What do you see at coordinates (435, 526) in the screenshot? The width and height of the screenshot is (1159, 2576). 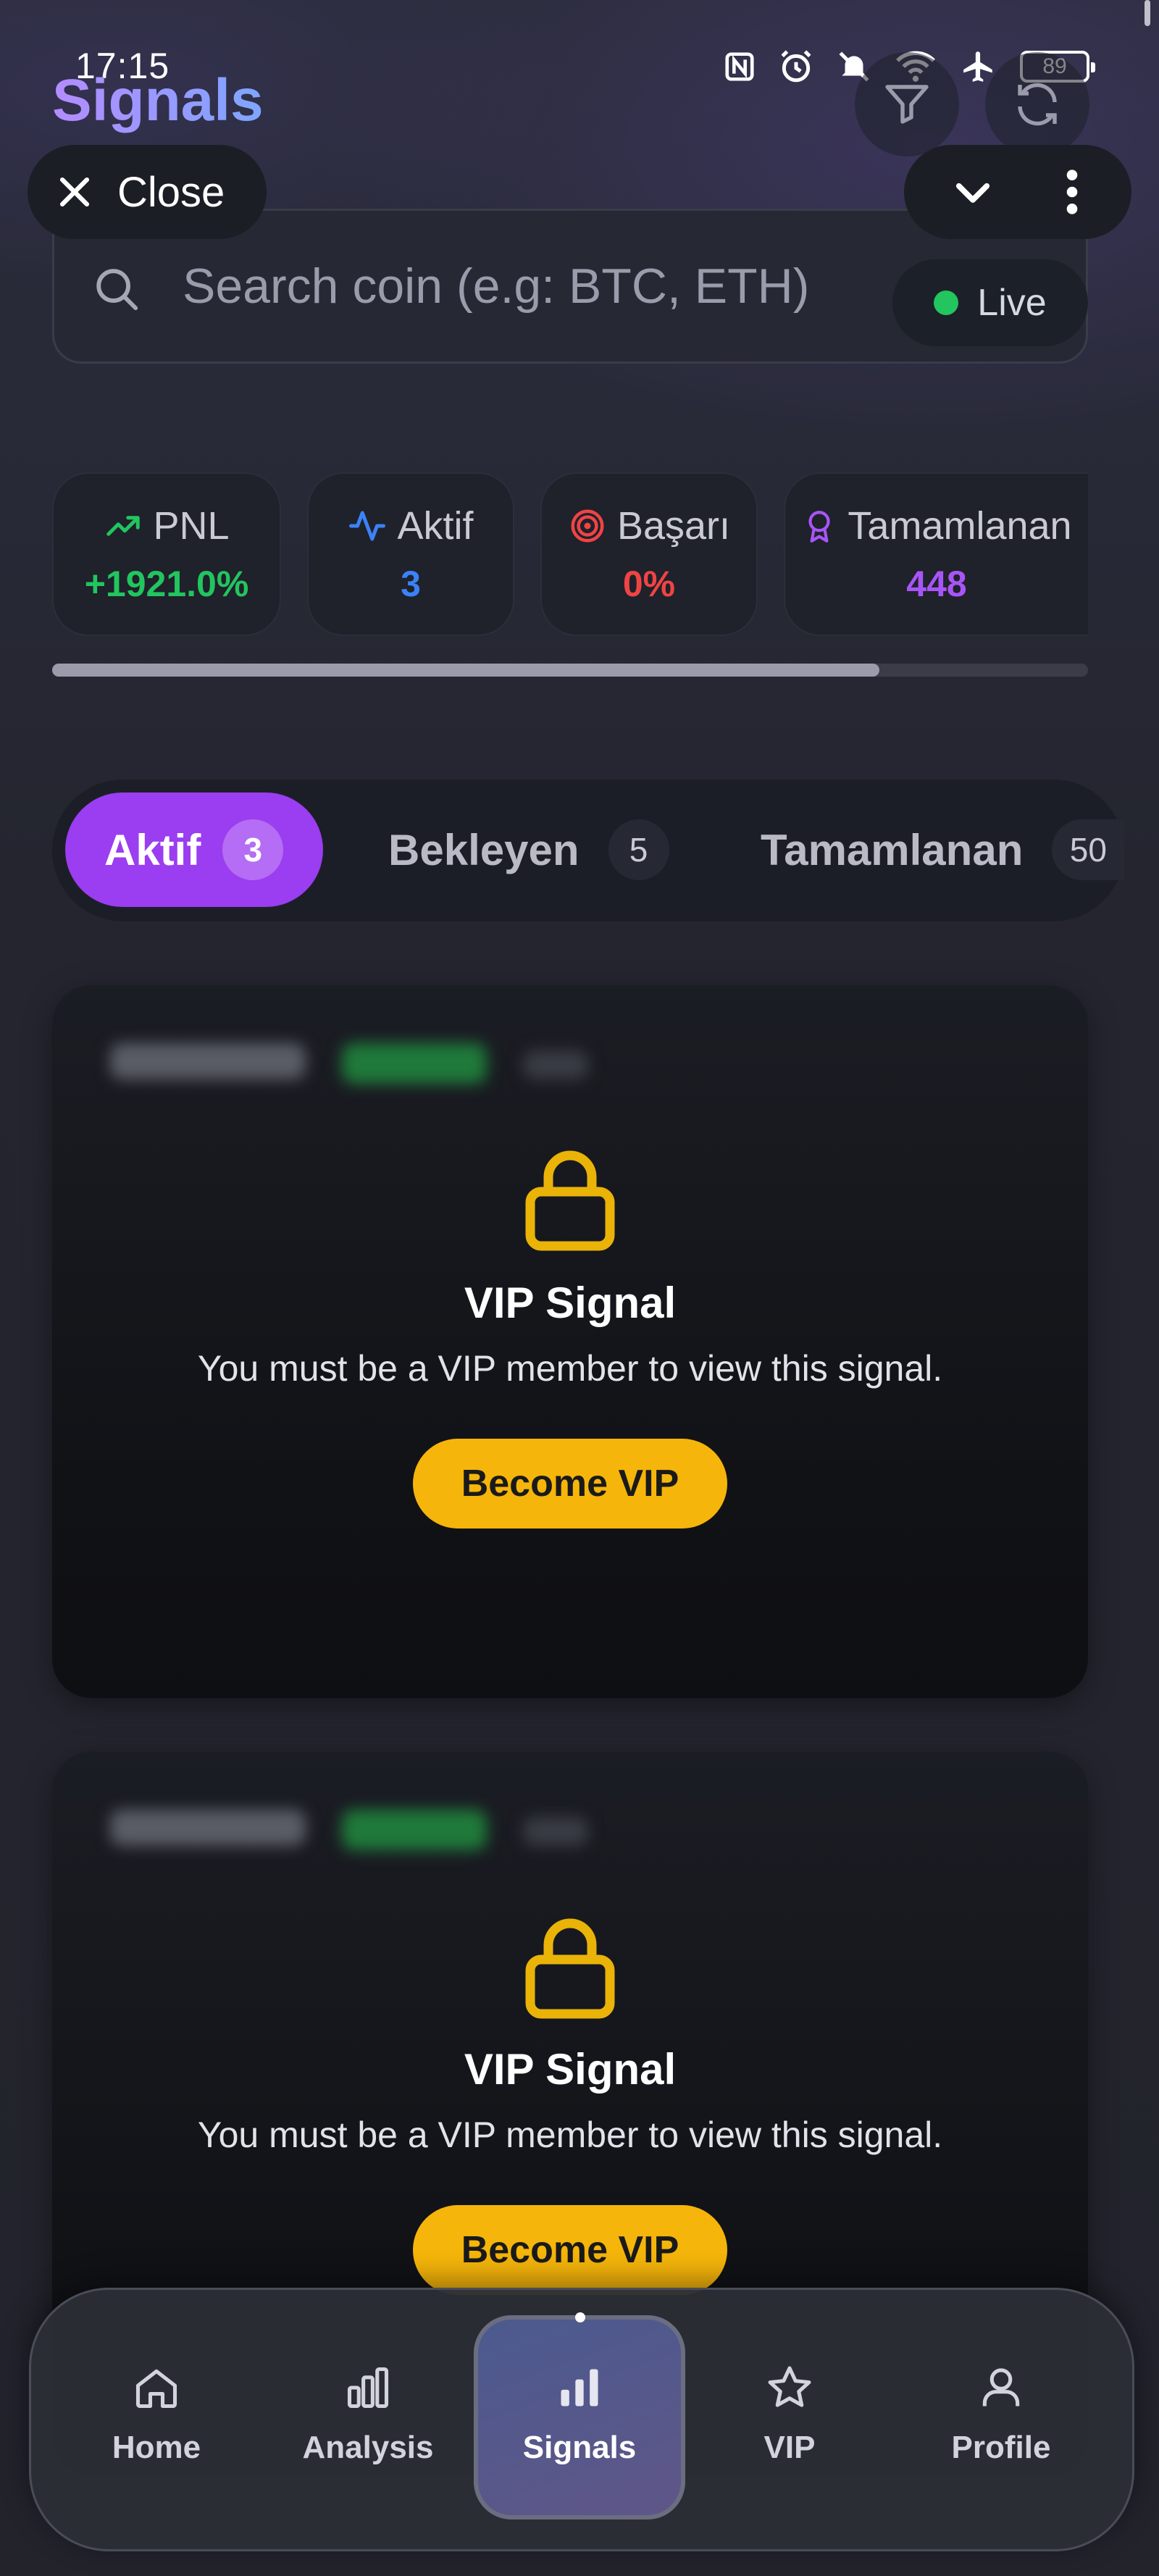 I see `stat-label: Aktif` at bounding box center [435, 526].